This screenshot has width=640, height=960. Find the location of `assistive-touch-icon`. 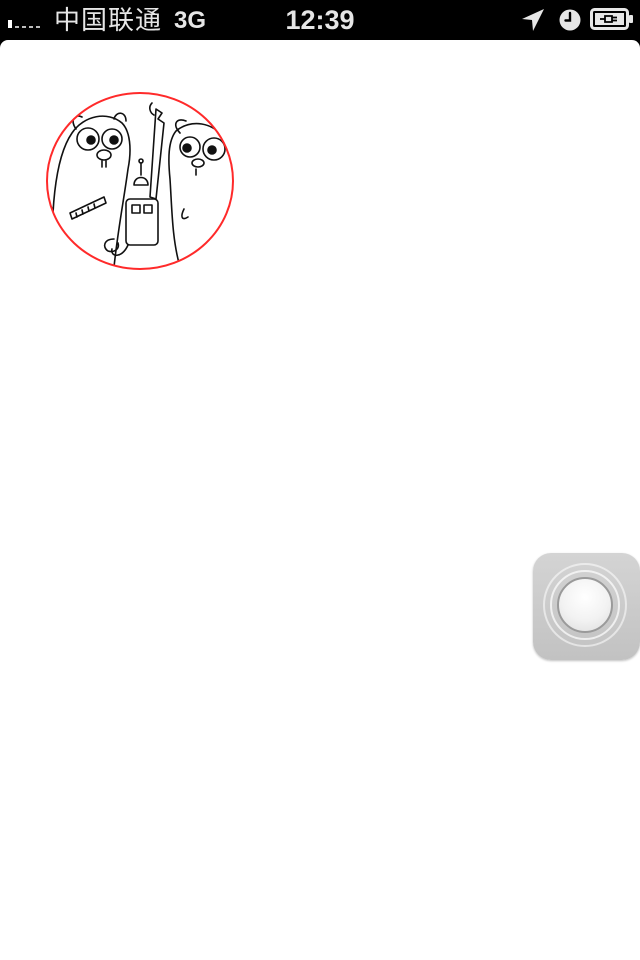

assistive-touch-icon is located at coordinates (585, 605).